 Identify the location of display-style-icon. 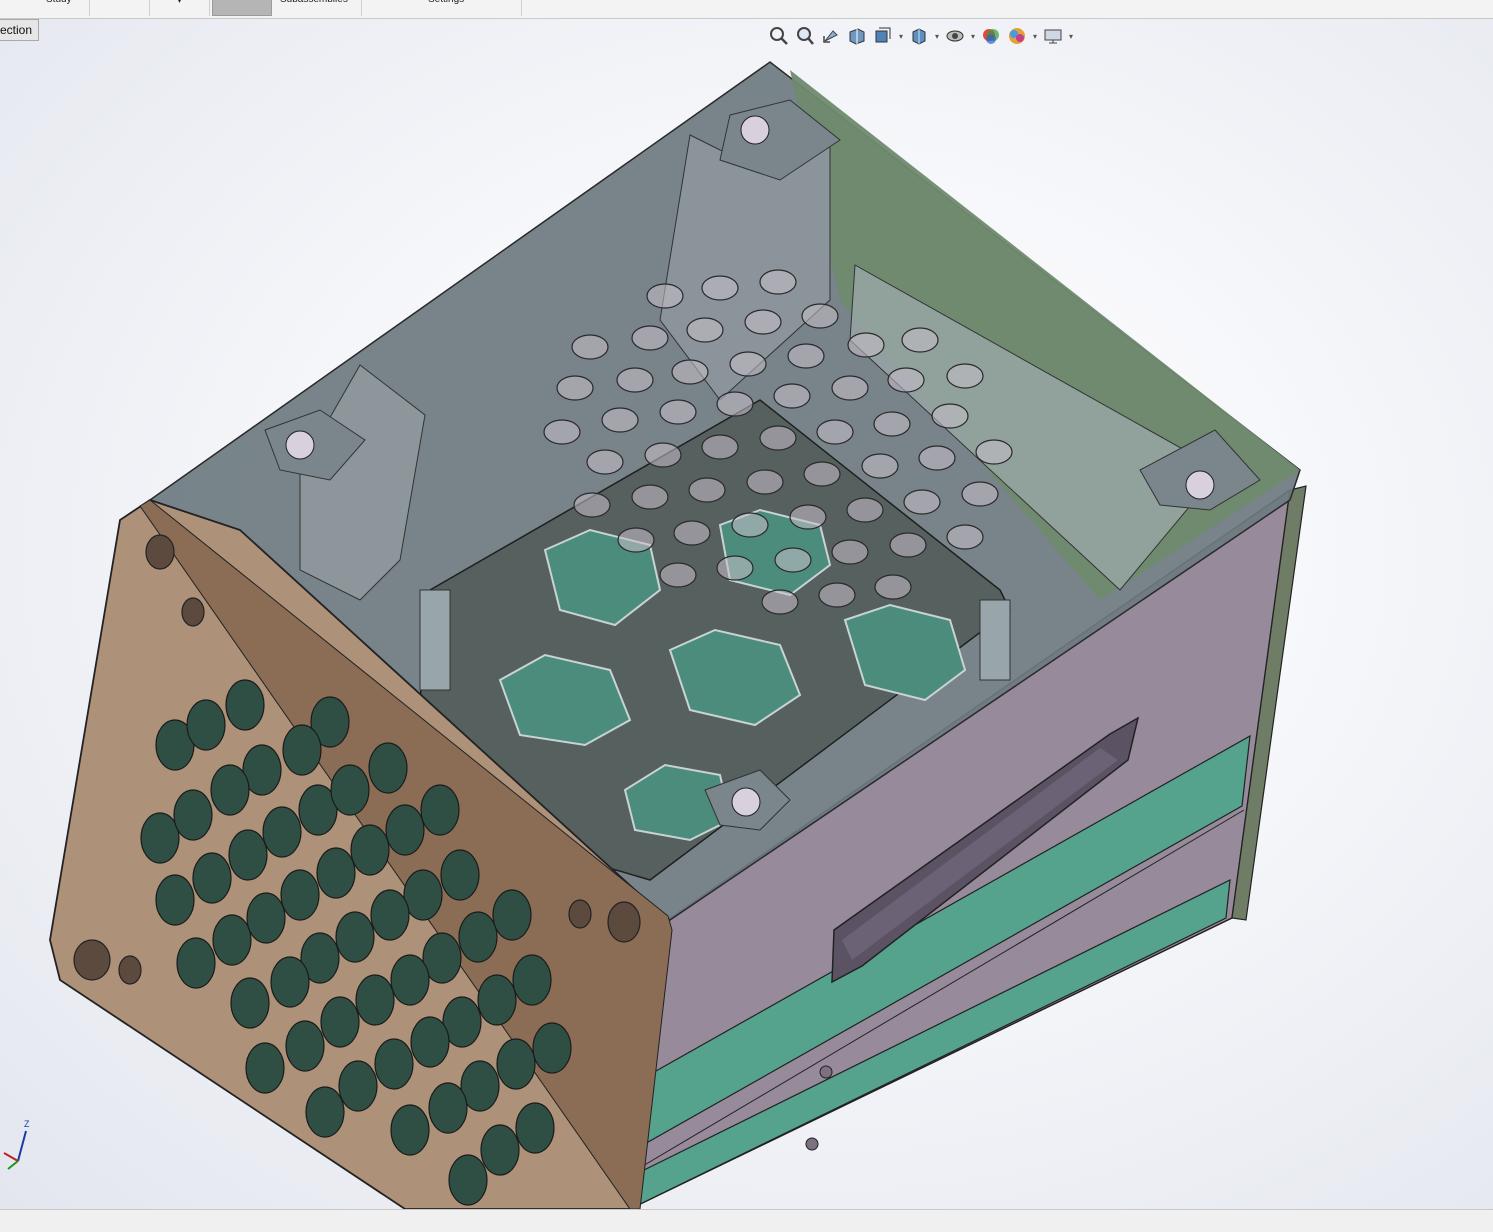
(919, 36).